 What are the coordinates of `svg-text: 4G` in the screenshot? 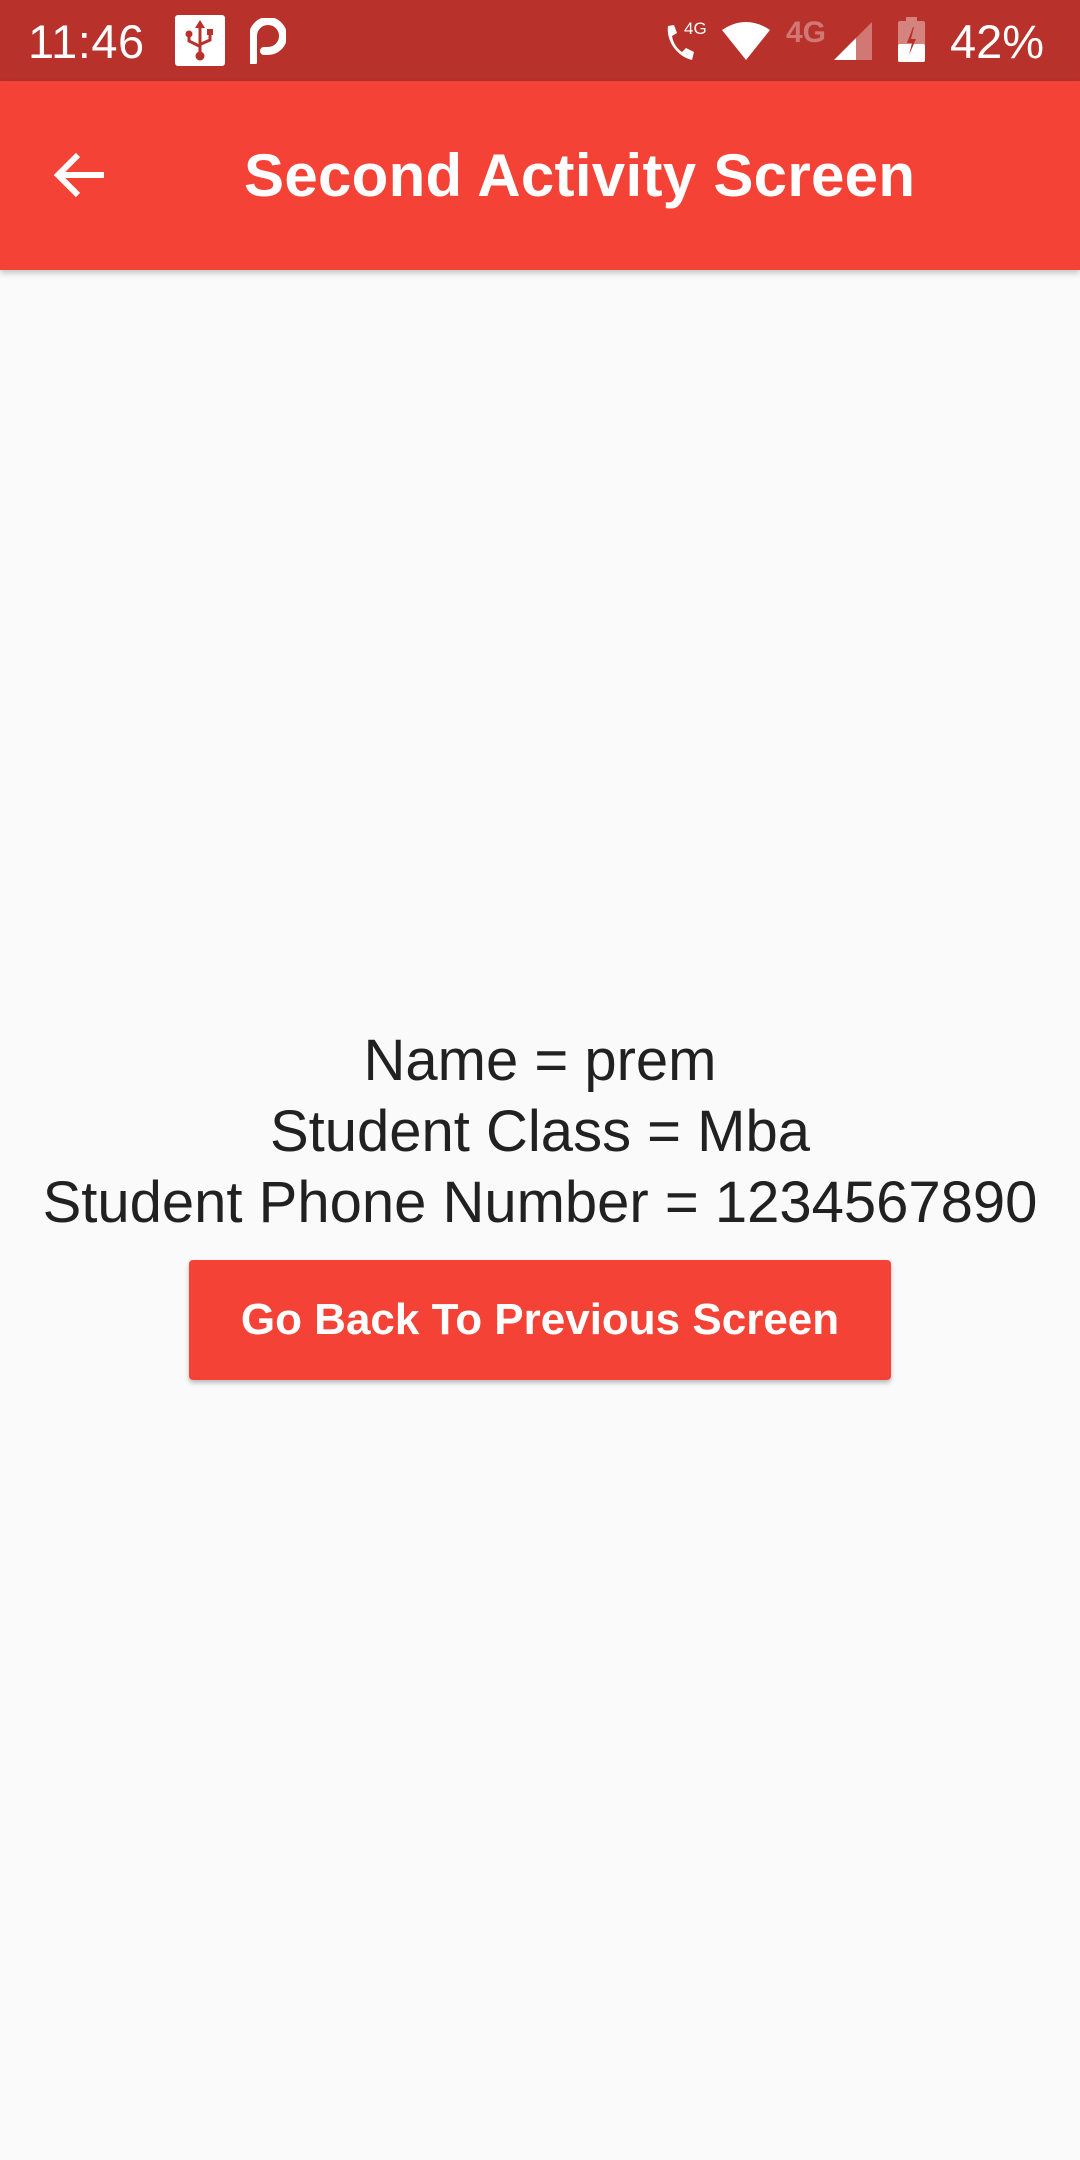 It's located at (695, 28).